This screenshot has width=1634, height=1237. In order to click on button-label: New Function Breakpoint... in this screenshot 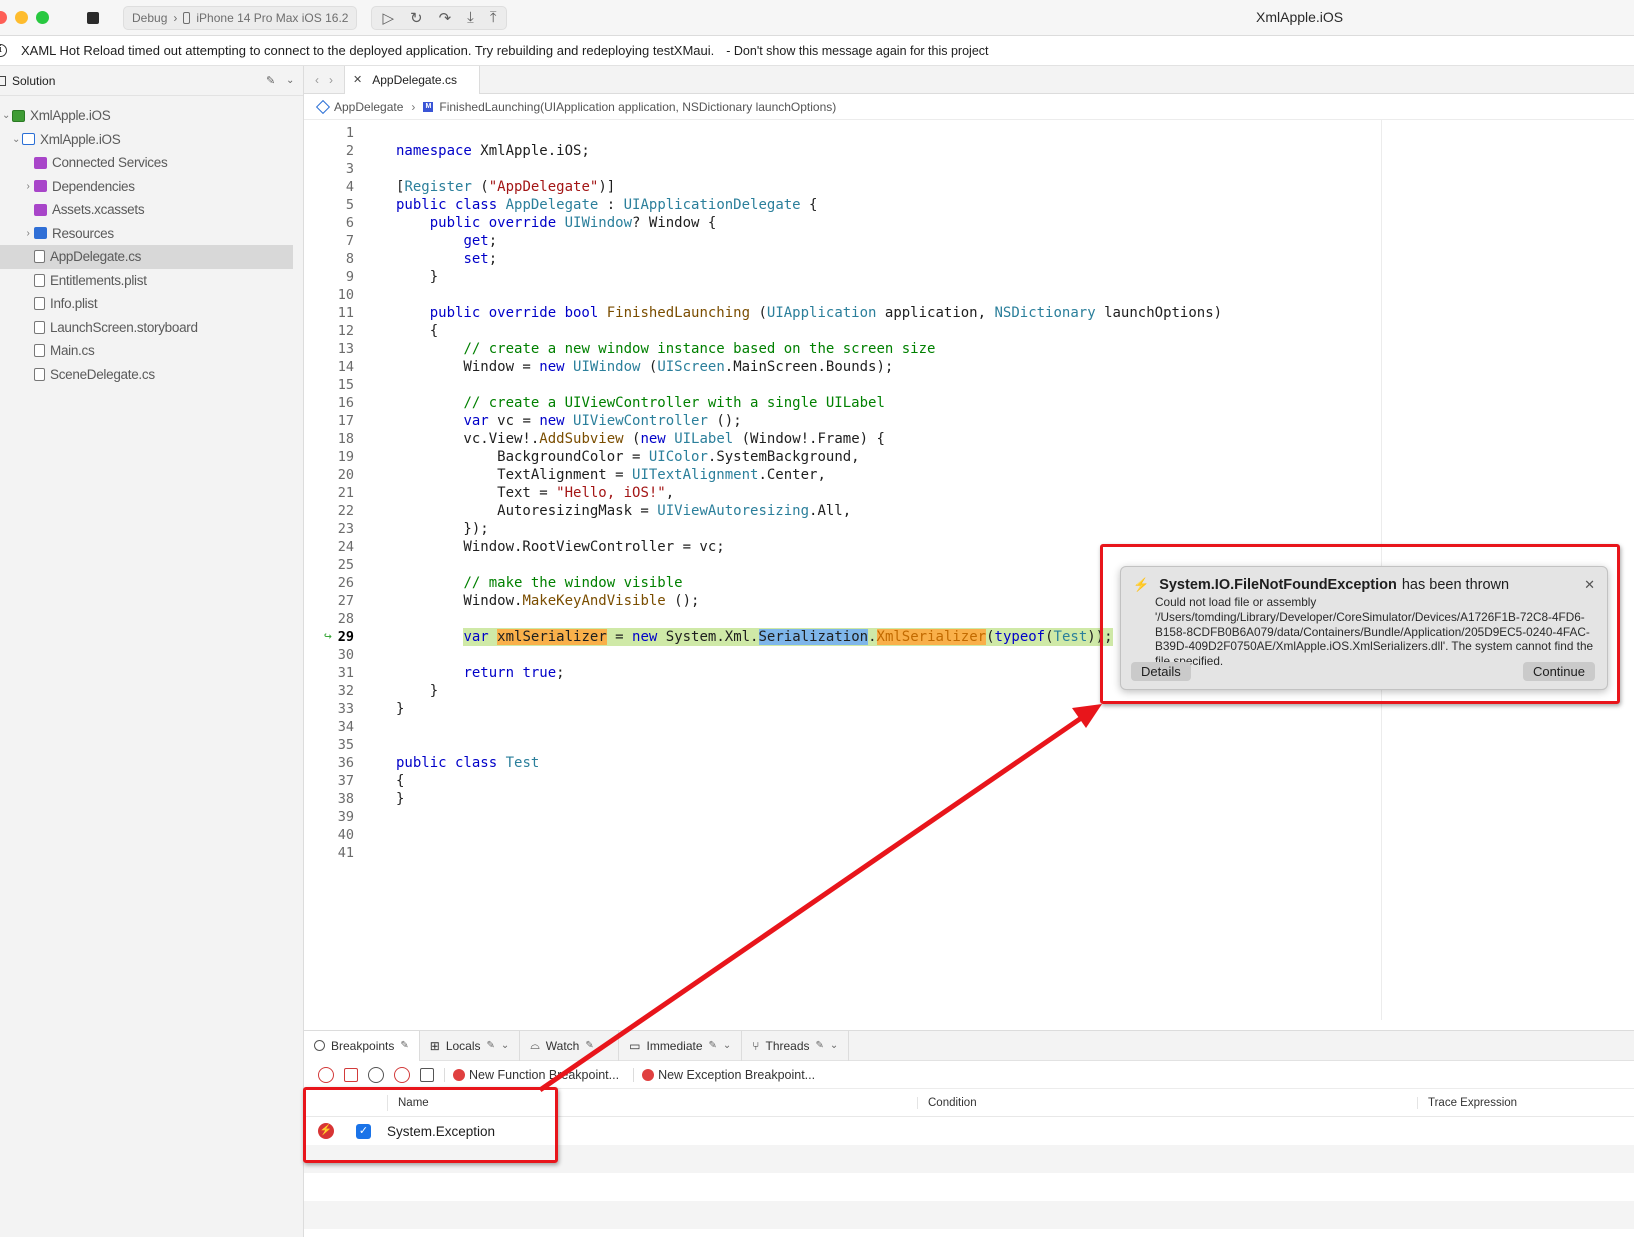, I will do `click(544, 1074)`.